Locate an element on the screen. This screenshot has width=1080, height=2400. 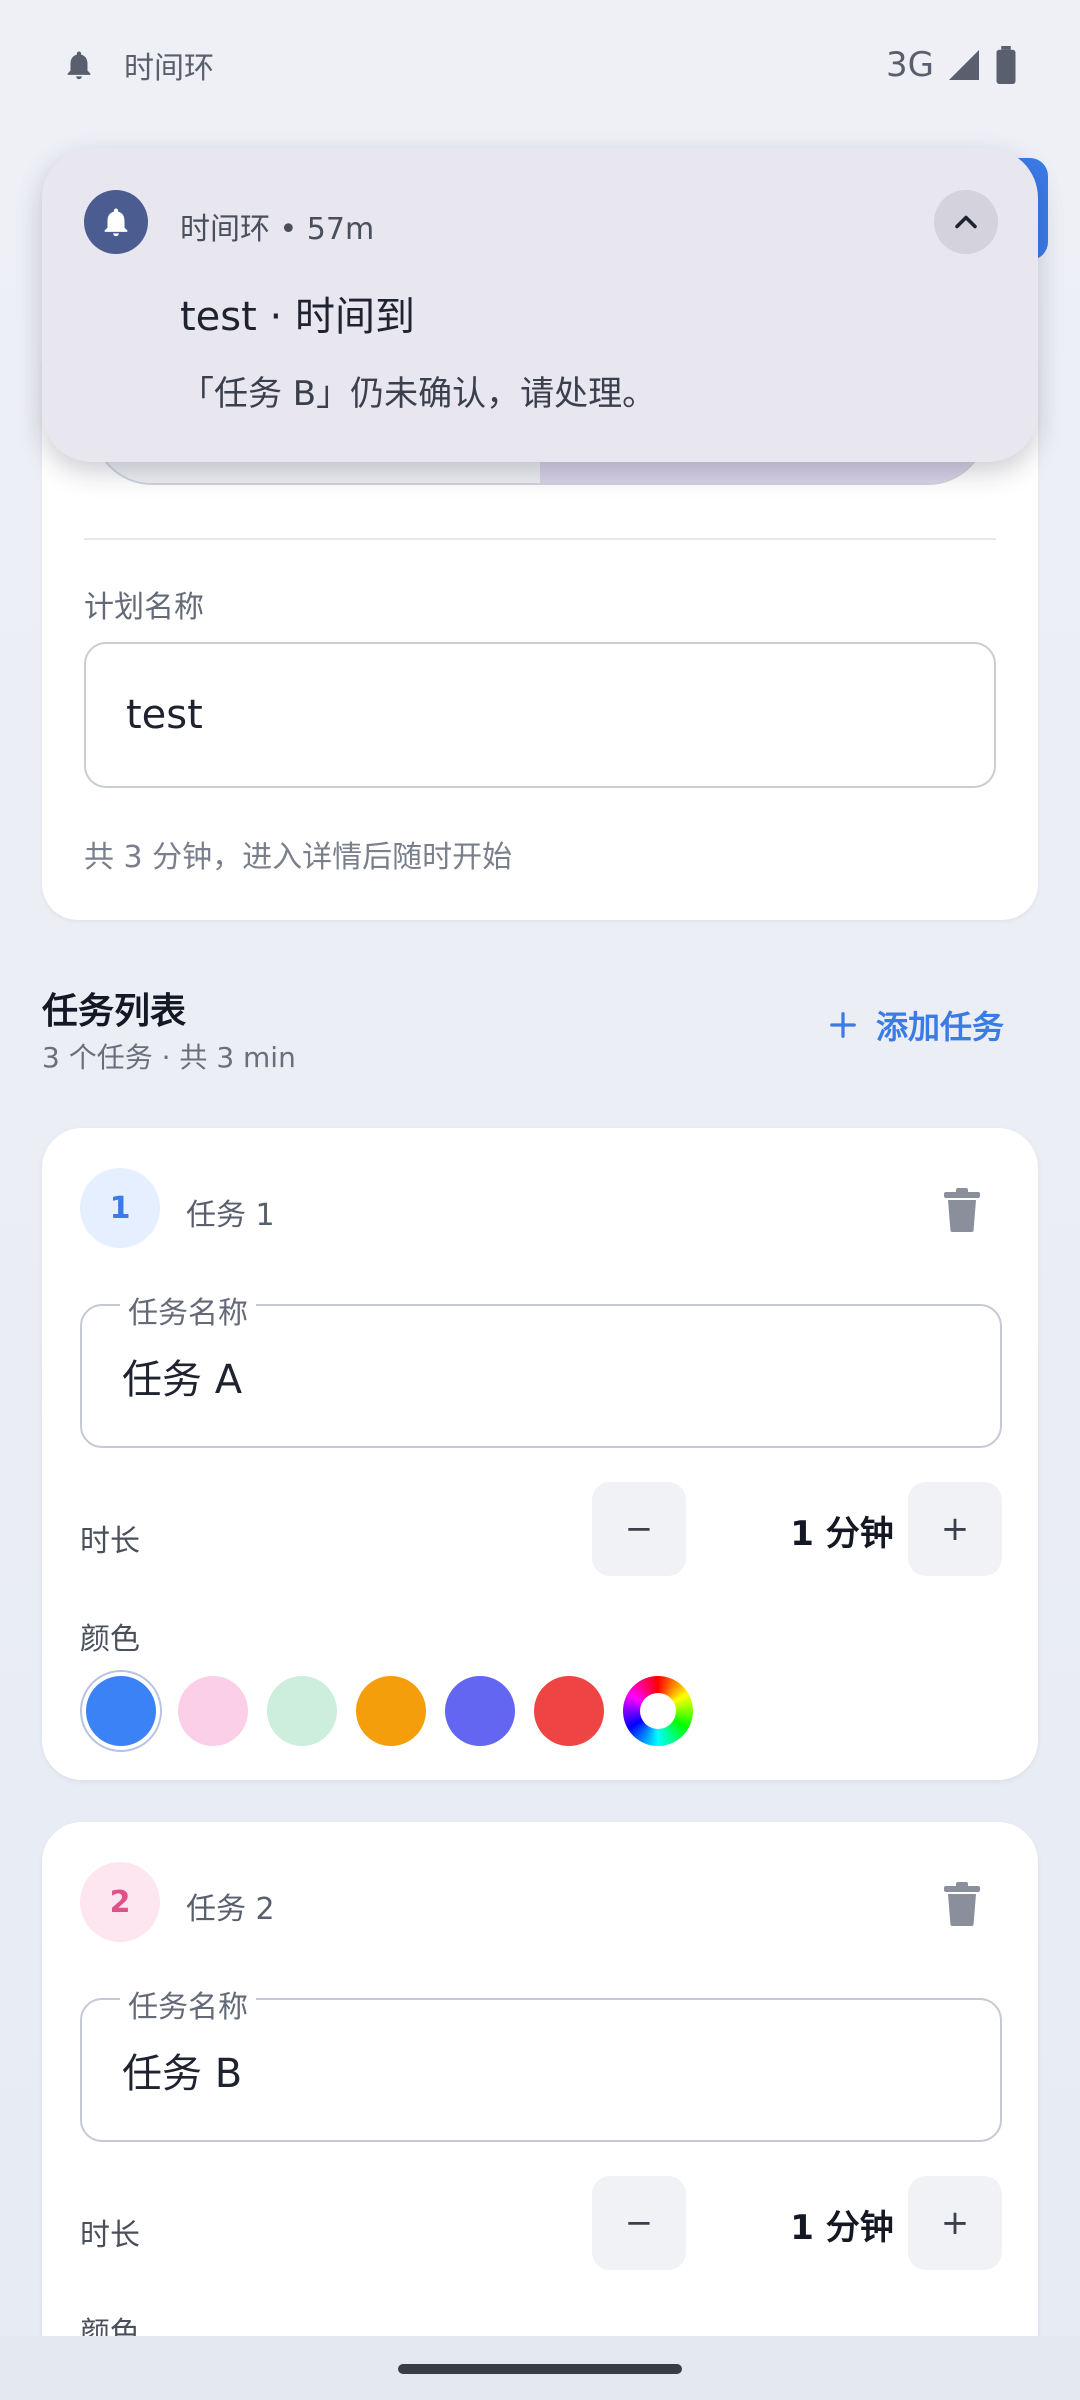
divider is located at coordinates (540, 539).